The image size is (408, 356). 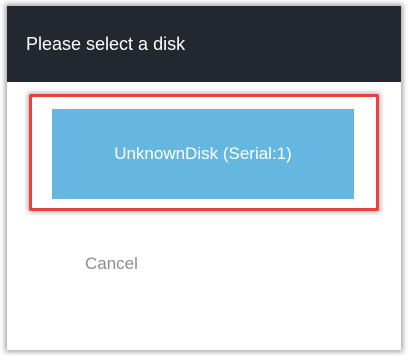 What do you see at coordinates (111, 264) in the screenshot?
I see `cancel-button: Cancel` at bounding box center [111, 264].